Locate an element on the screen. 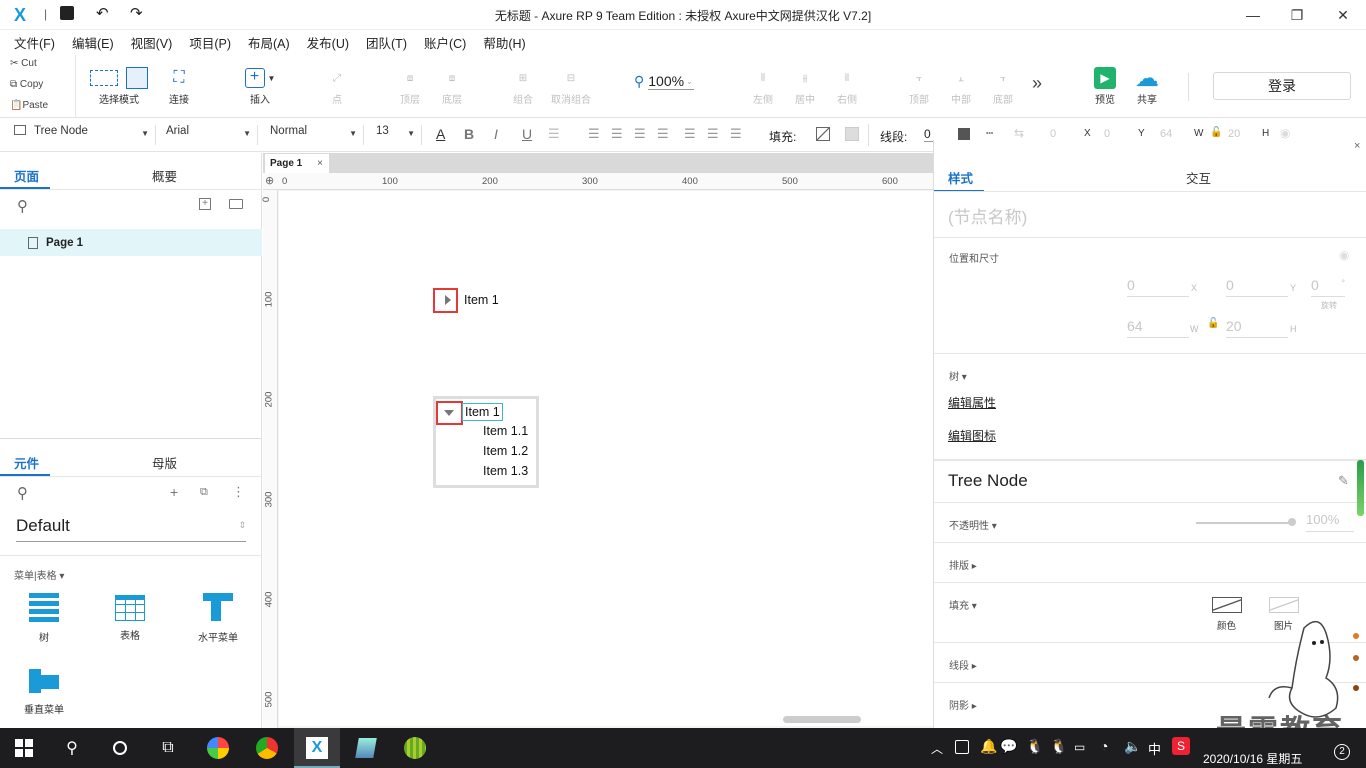 This screenshot has height=768, width=1366. more-tools-icon: » is located at coordinates (1037, 83).